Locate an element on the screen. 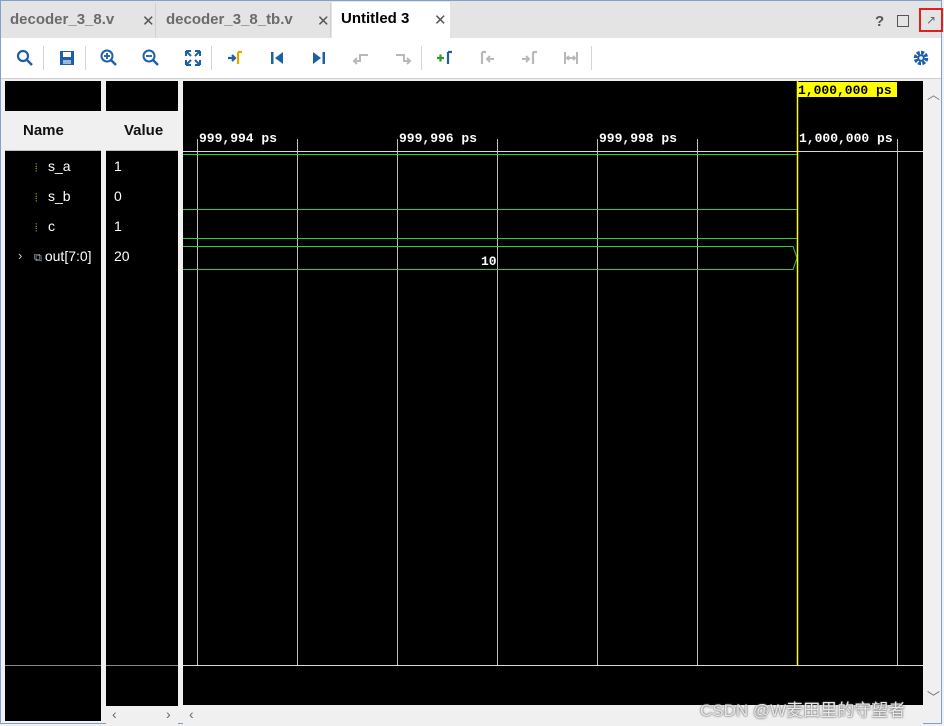 The height and width of the screenshot is (726, 944). float-window-icon: ↗ is located at coordinates (931, 20).